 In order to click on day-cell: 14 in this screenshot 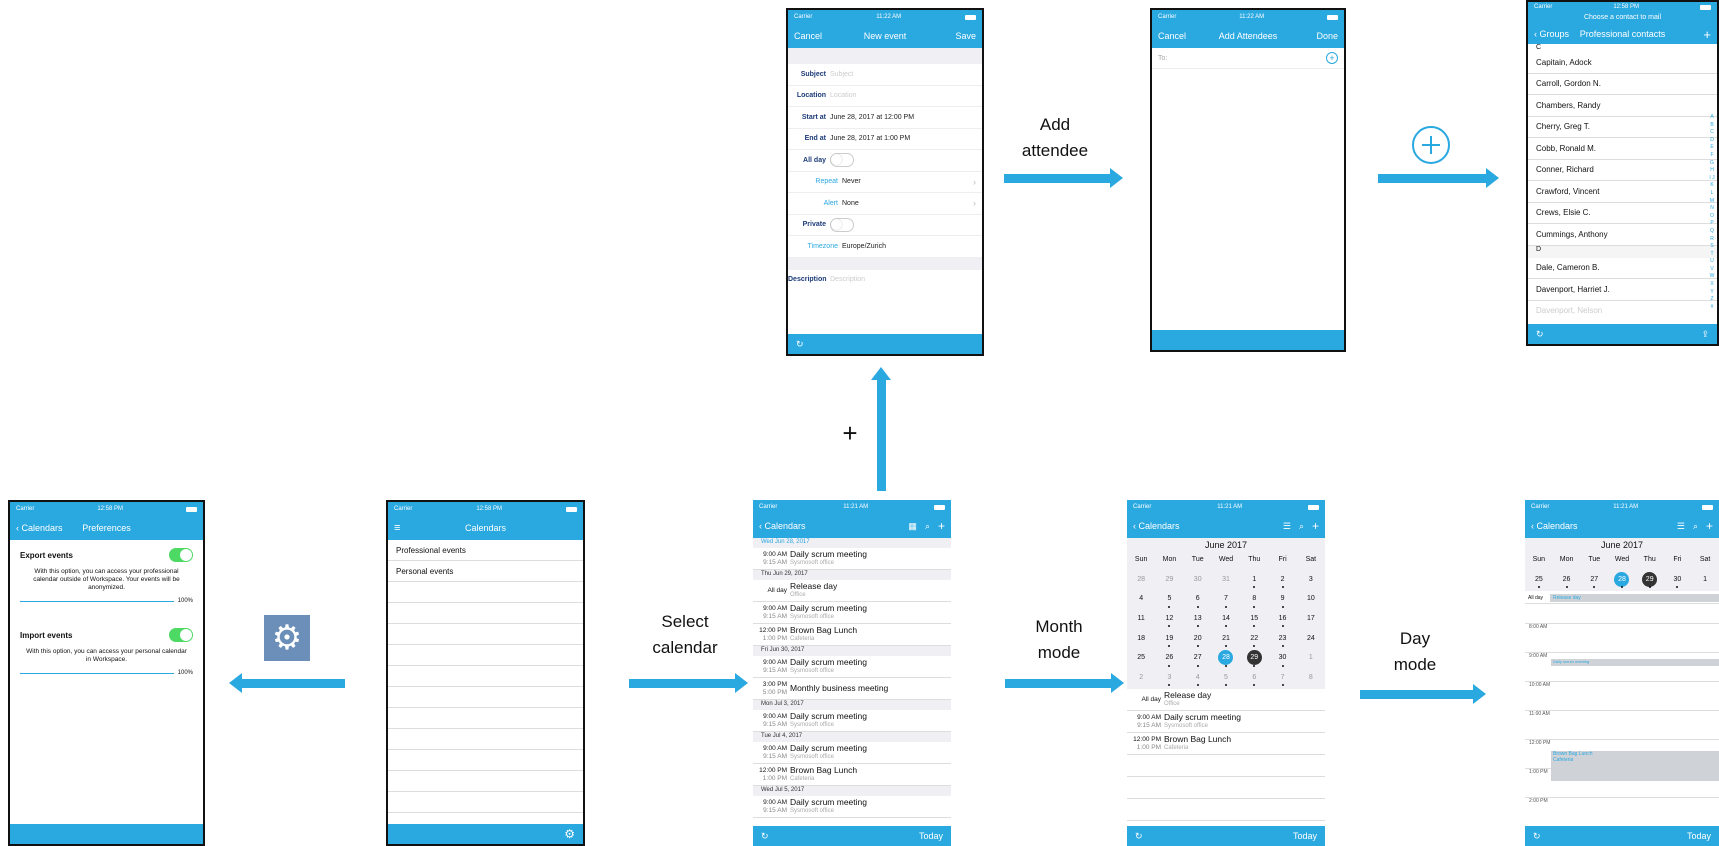, I will do `click(1226, 619)`.